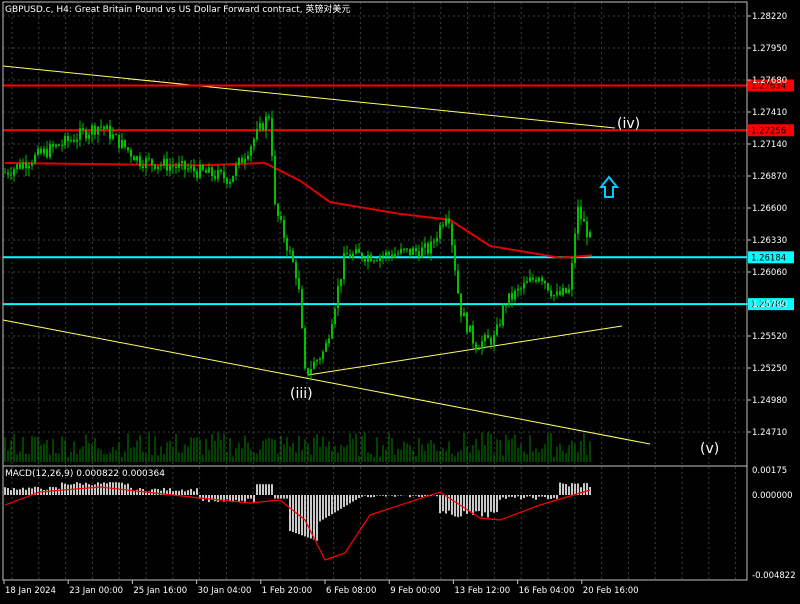  I want to click on wave-label-iv: (iv), so click(628, 124).